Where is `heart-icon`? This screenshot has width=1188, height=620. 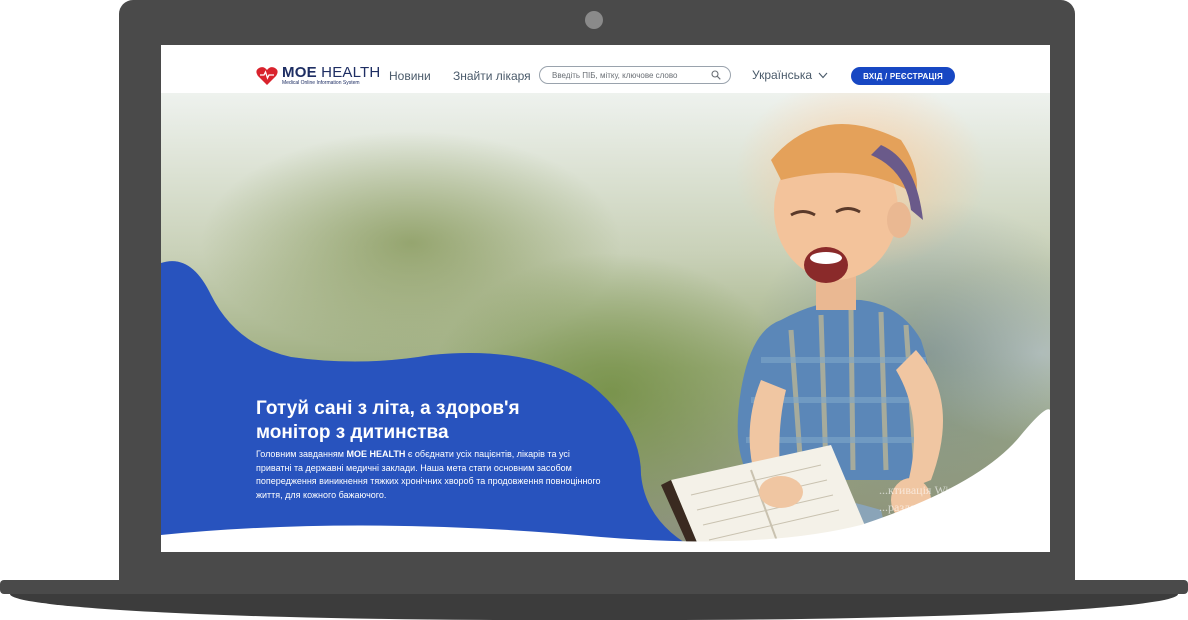
heart-icon is located at coordinates (267, 76).